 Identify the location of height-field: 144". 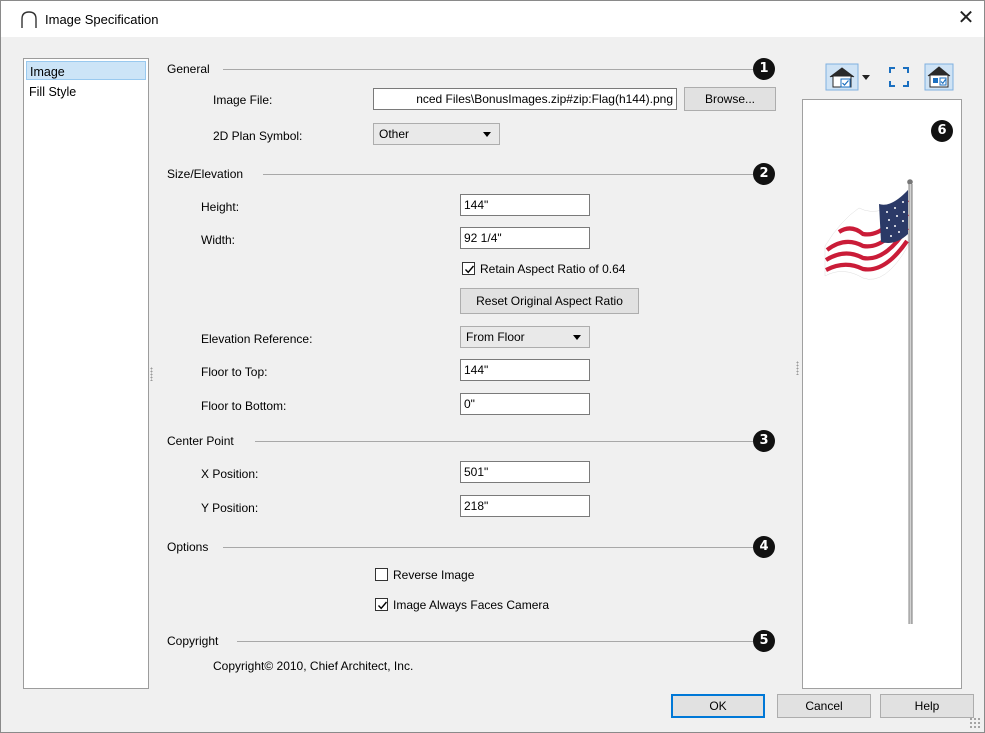
(525, 205).